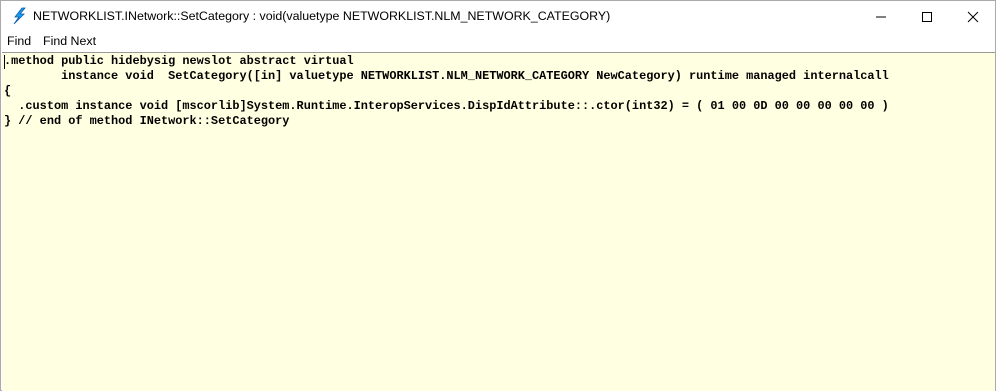  I want to click on menu-find-next: Find Next, so click(69, 41).